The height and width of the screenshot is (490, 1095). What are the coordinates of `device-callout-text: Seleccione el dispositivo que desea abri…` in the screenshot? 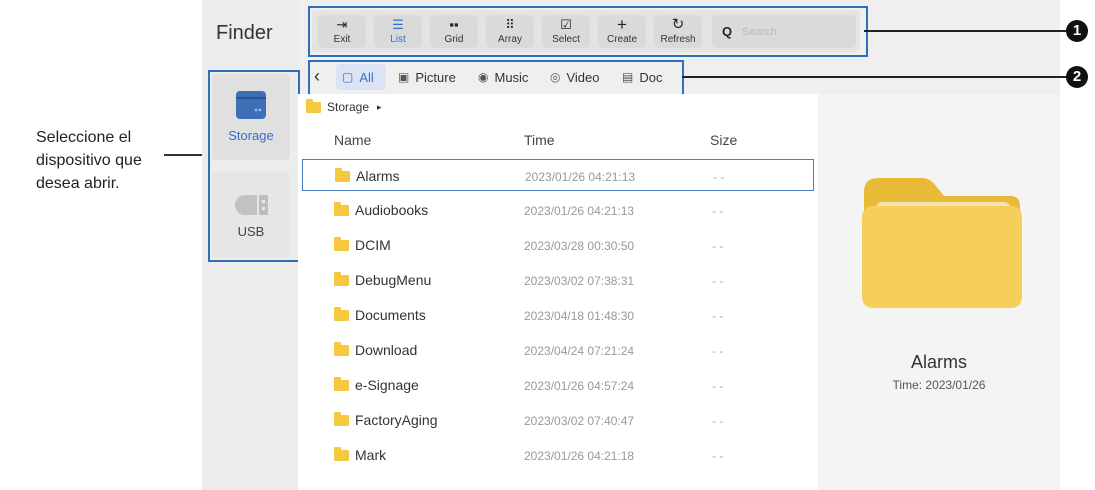 It's located at (89, 160).